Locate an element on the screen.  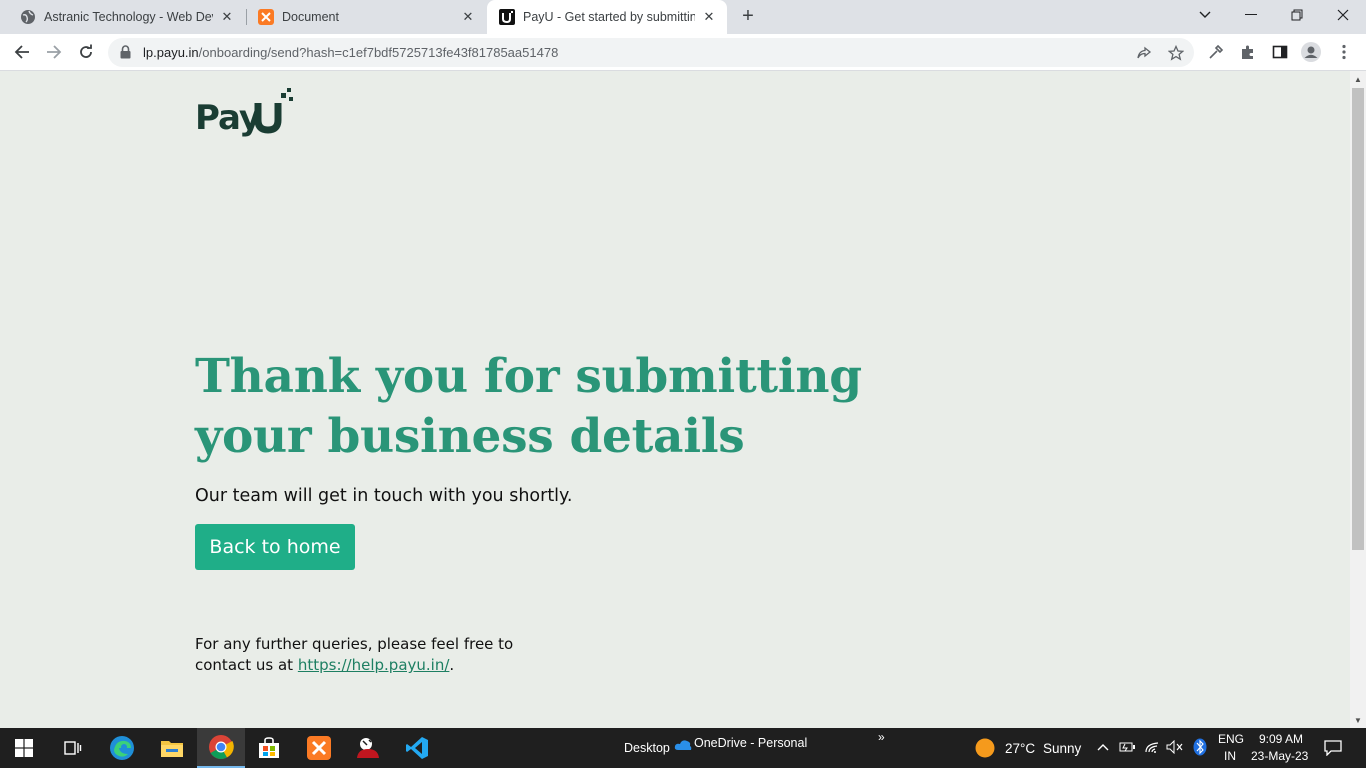
wifi-icon is located at coordinates (1153, 748).